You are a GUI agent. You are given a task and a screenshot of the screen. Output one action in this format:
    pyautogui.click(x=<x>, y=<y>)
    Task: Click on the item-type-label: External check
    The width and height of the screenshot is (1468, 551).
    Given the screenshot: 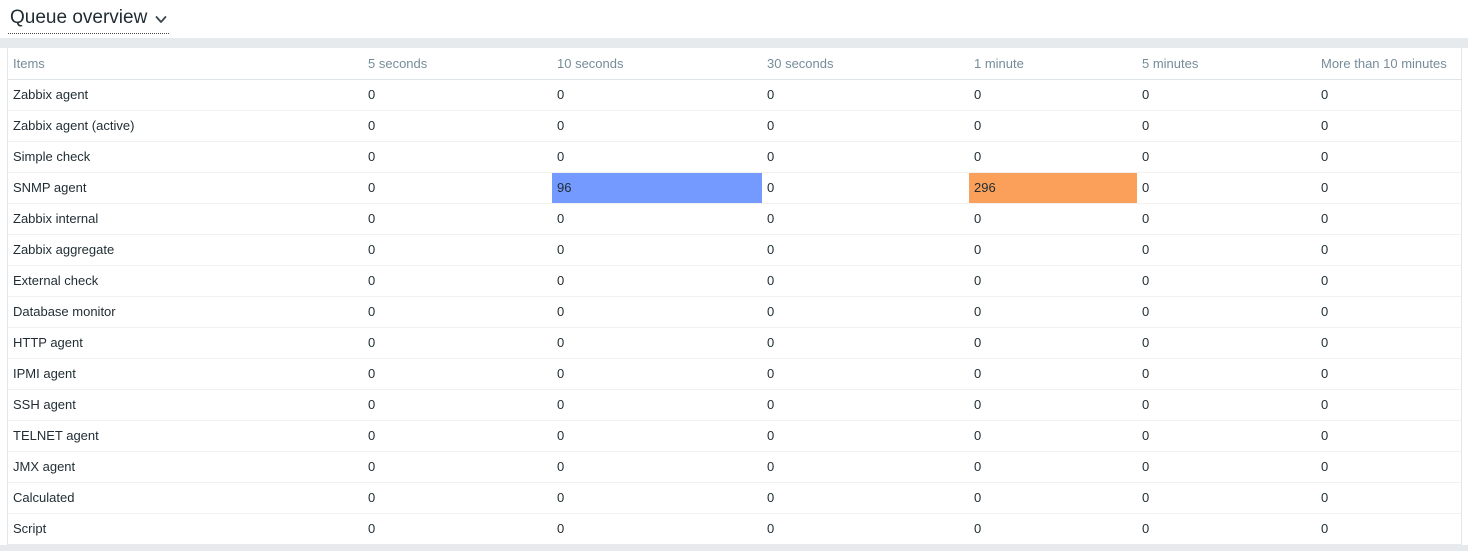 What is the action you would take?
    pyautogui.click(x=185, y=281)
    